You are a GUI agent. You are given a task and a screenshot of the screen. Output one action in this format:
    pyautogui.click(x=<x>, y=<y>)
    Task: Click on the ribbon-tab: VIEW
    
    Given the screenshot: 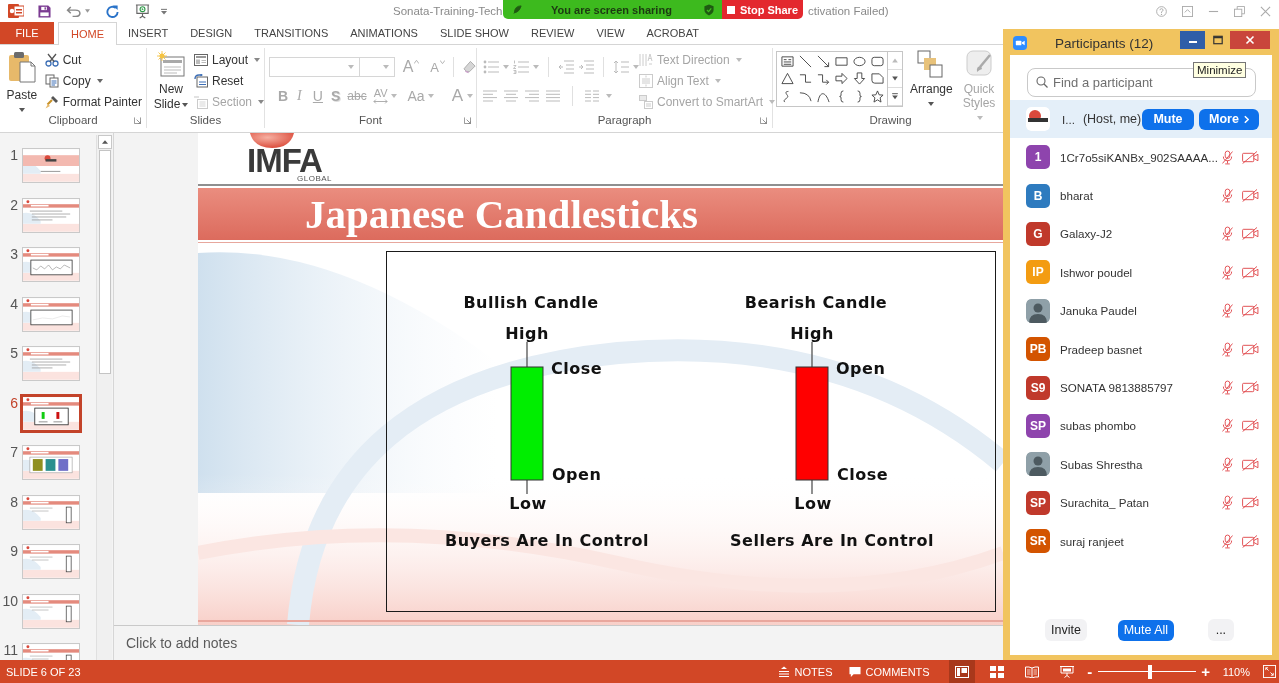 What is the action you would take?
    pyautogui.click(x=610, y=33)
    